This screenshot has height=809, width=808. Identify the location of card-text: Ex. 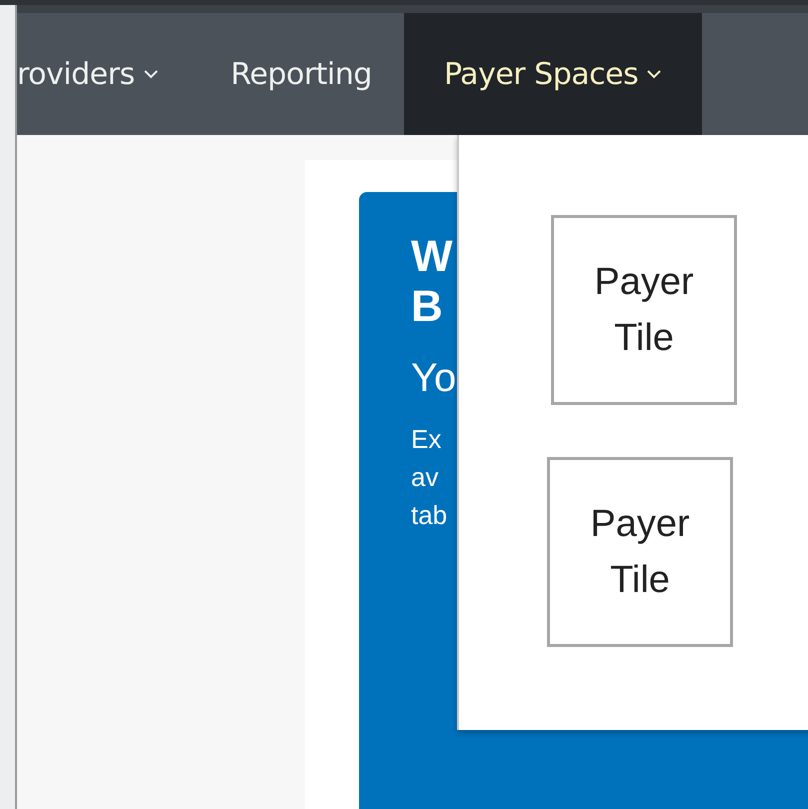
(426, 439).